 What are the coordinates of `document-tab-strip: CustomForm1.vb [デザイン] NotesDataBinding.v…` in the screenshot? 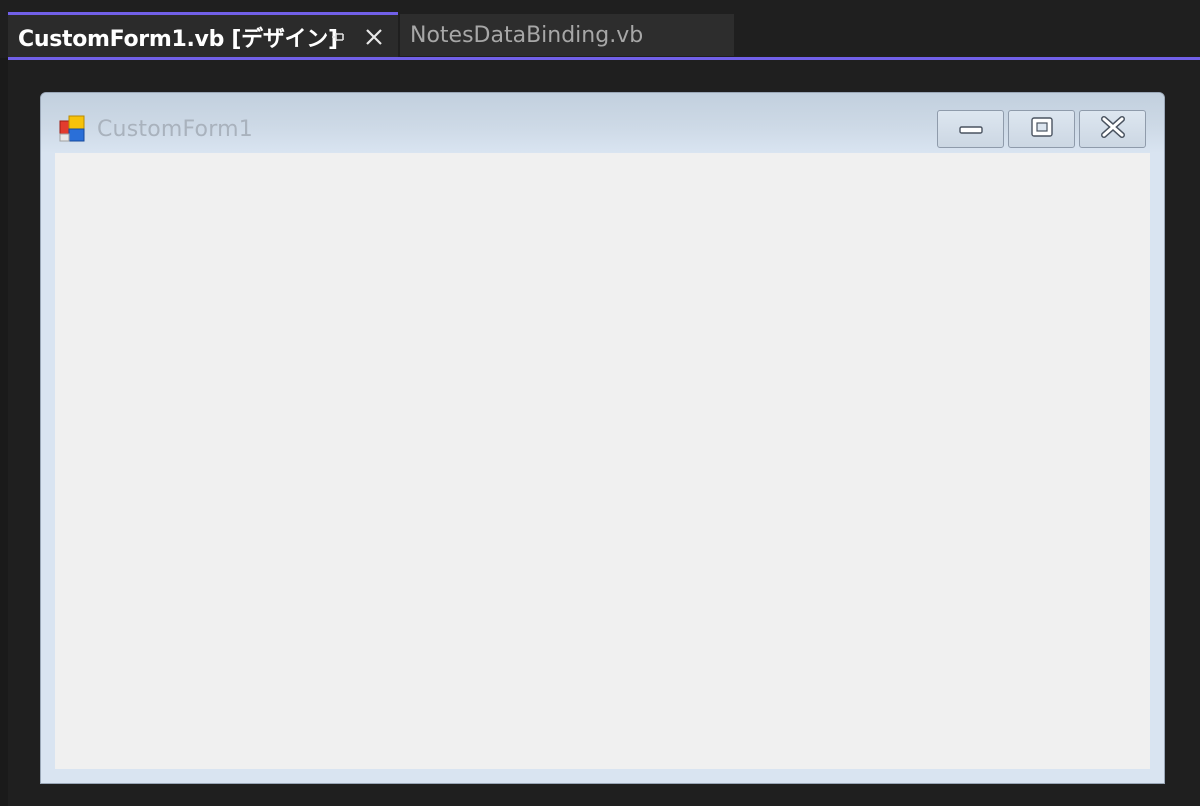 It's located at (600, 29).